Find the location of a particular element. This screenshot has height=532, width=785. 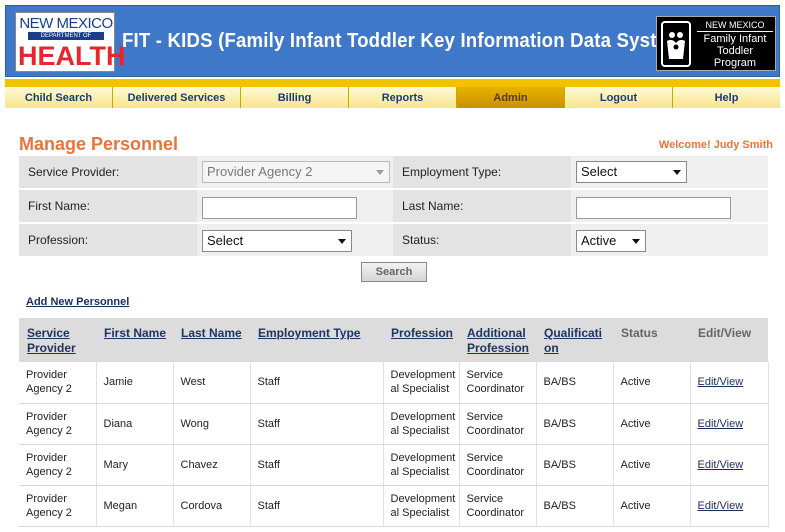

nm-logo-line2: DEPARTMENT OF is located at coordinates (66, 36).